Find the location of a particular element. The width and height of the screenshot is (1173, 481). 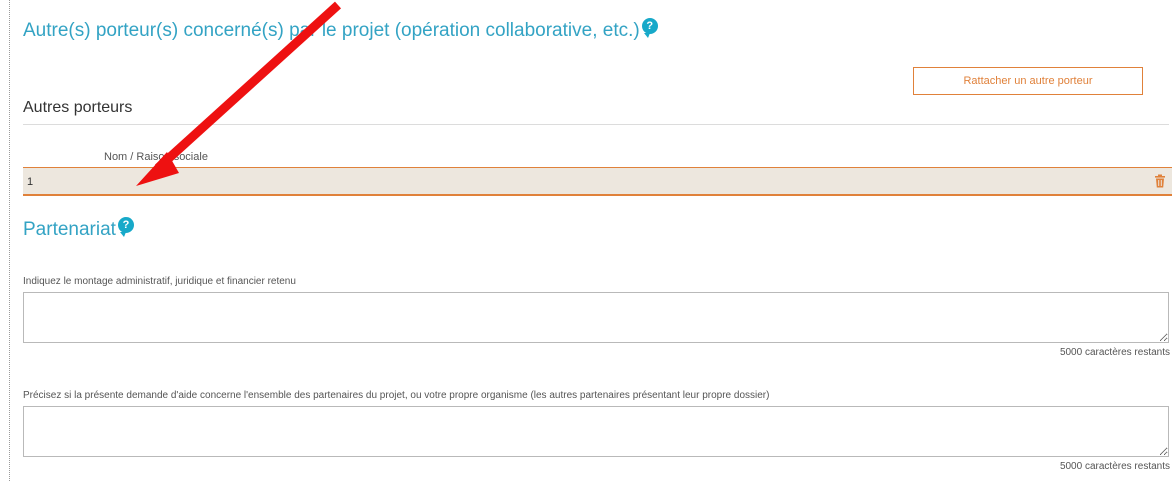

autres-porteurs-title: Autres porteurs is located at coordinates (78, 107).